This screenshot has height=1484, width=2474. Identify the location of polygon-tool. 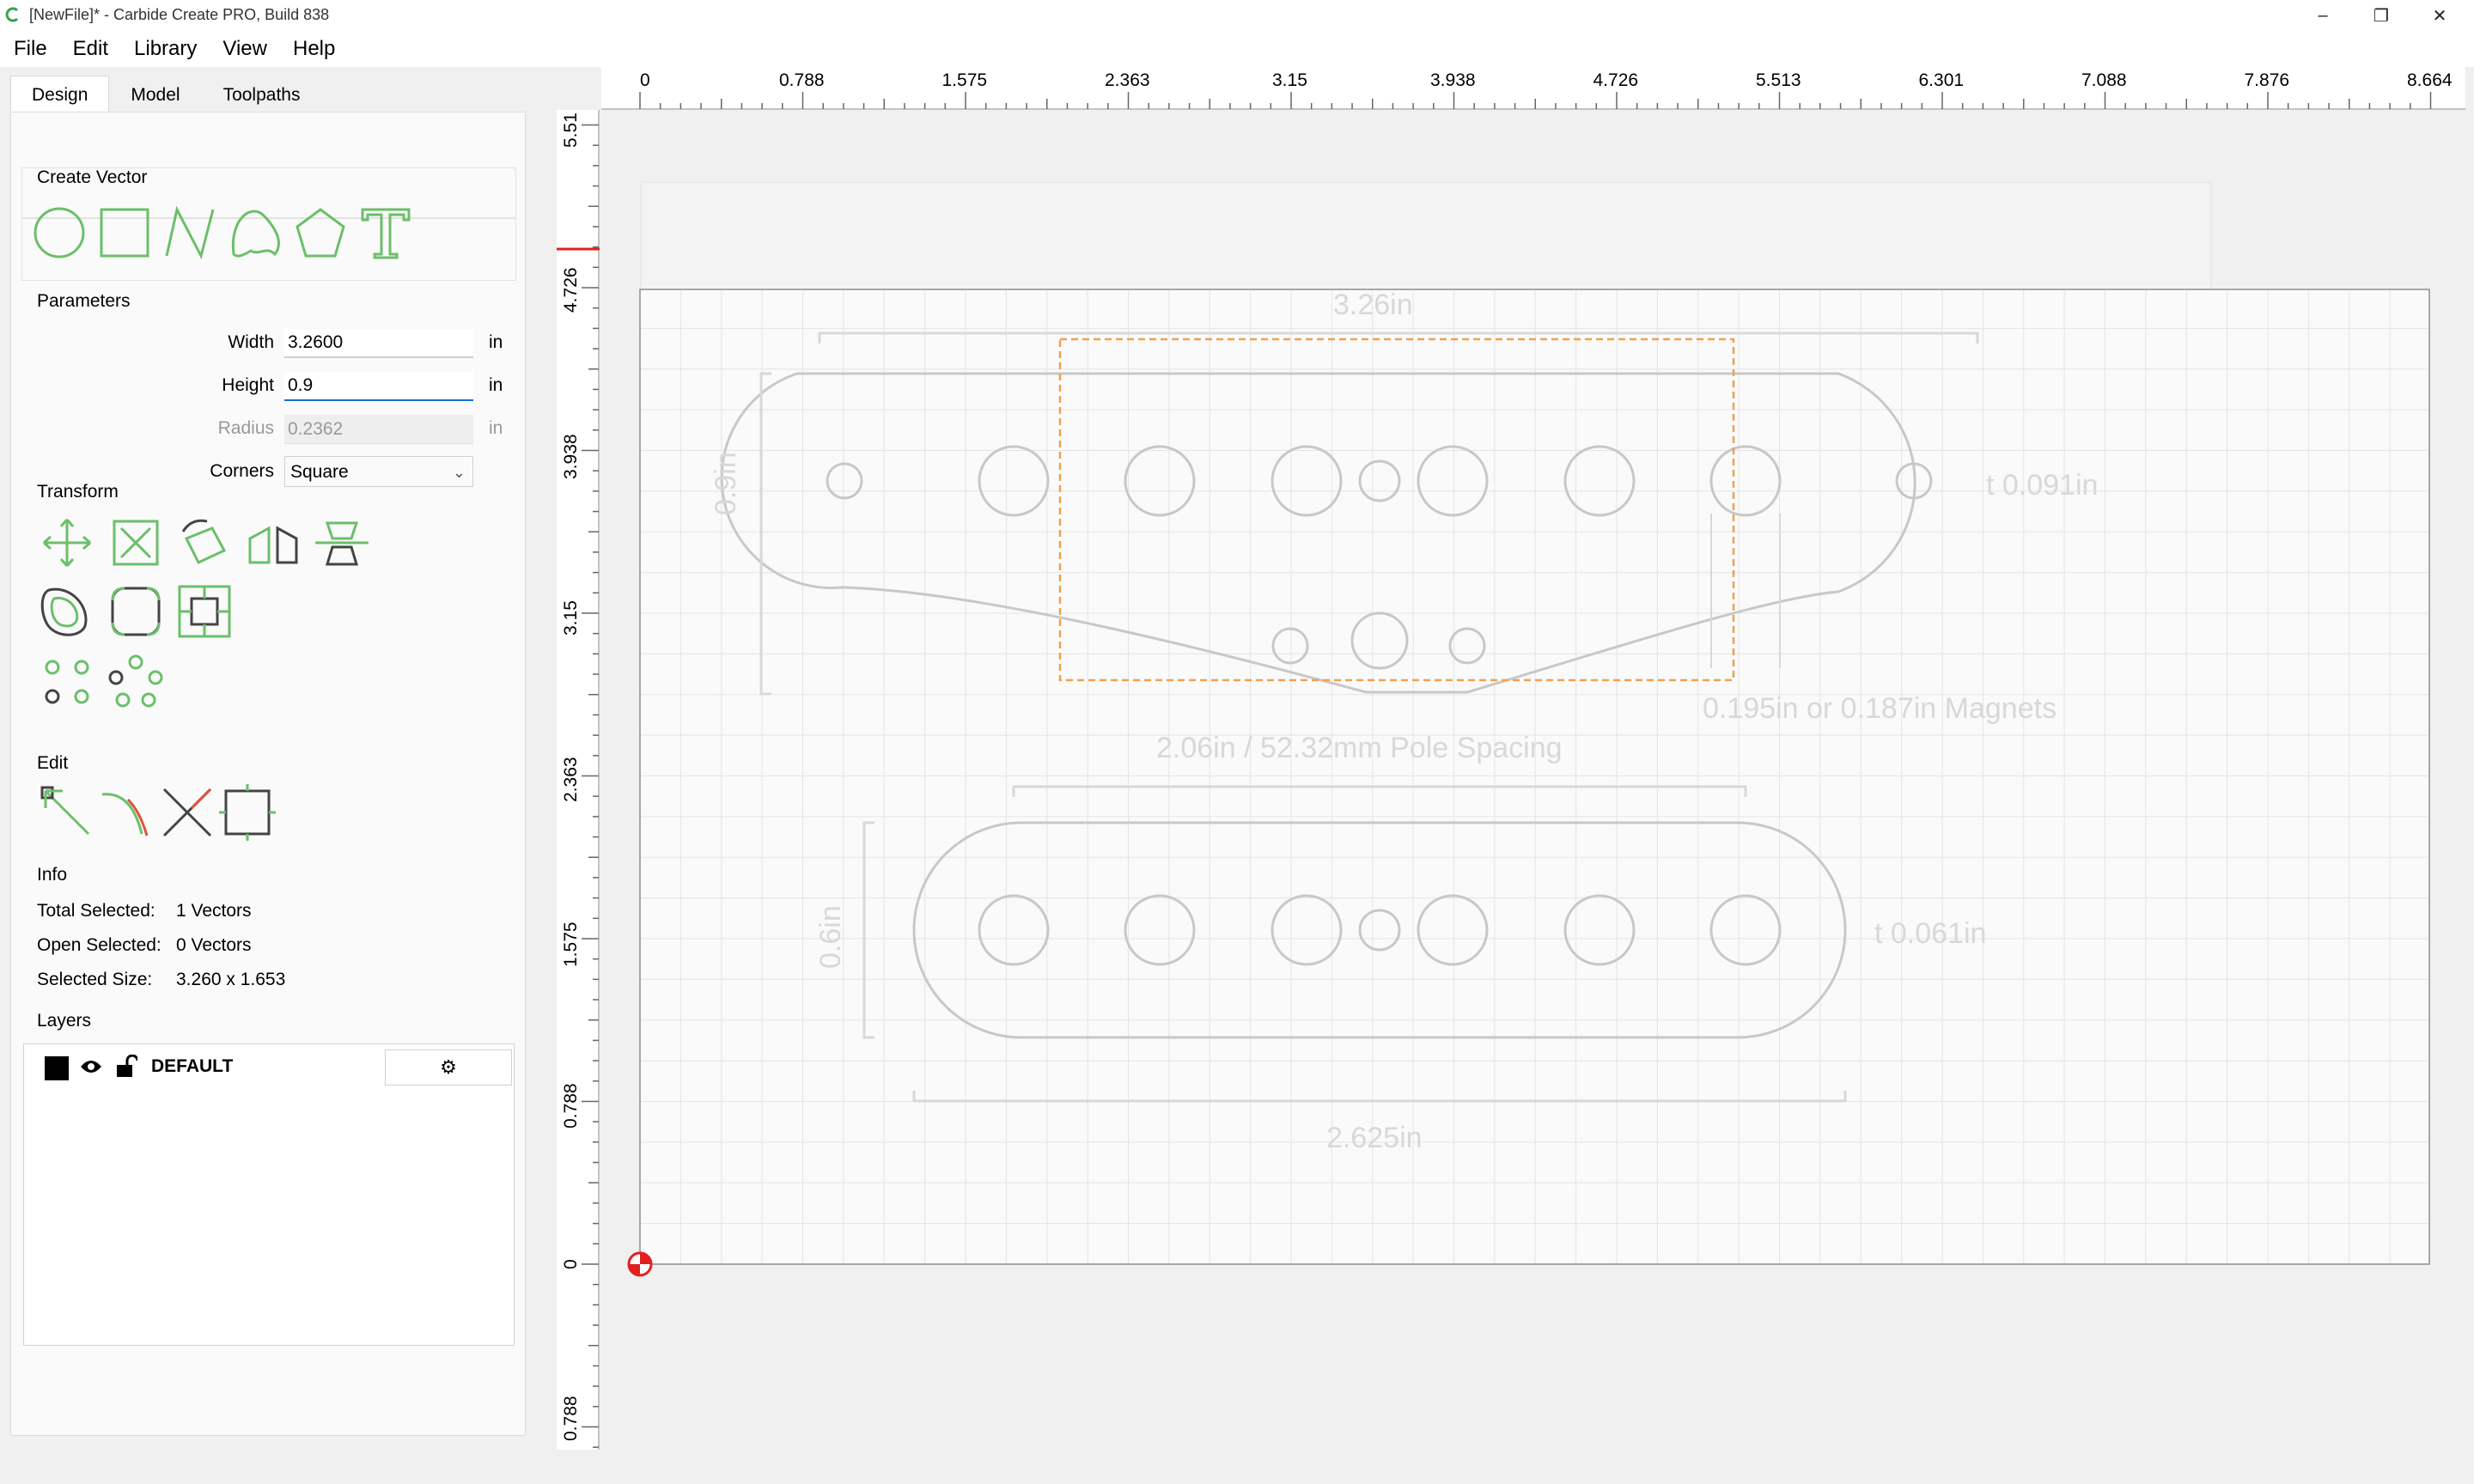
(320, 233).